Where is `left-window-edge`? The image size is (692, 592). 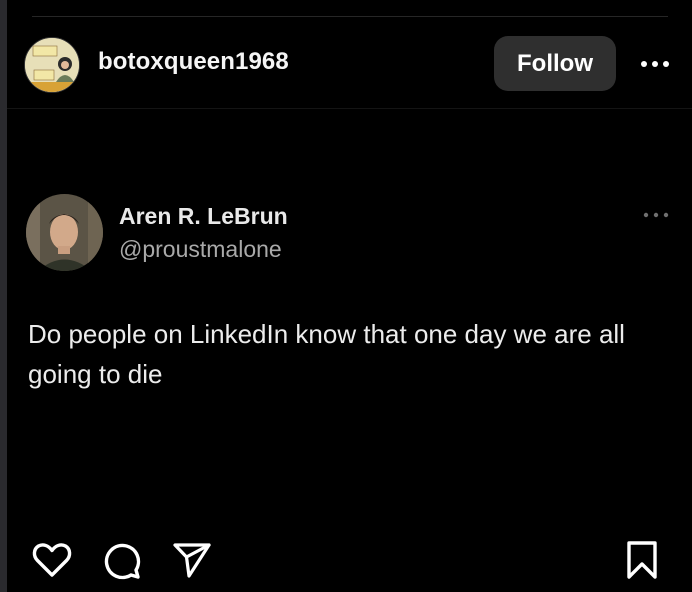
left-window-edge is located at coordinates (3, 296).